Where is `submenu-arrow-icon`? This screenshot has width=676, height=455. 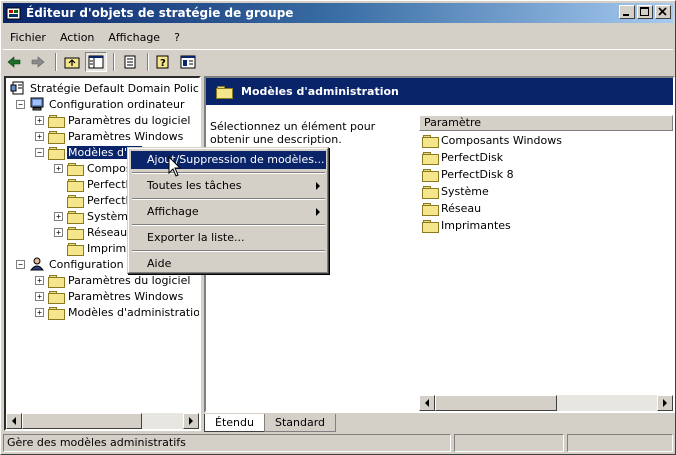
submenu-arrow-icon is located at coordinates (318, 186).